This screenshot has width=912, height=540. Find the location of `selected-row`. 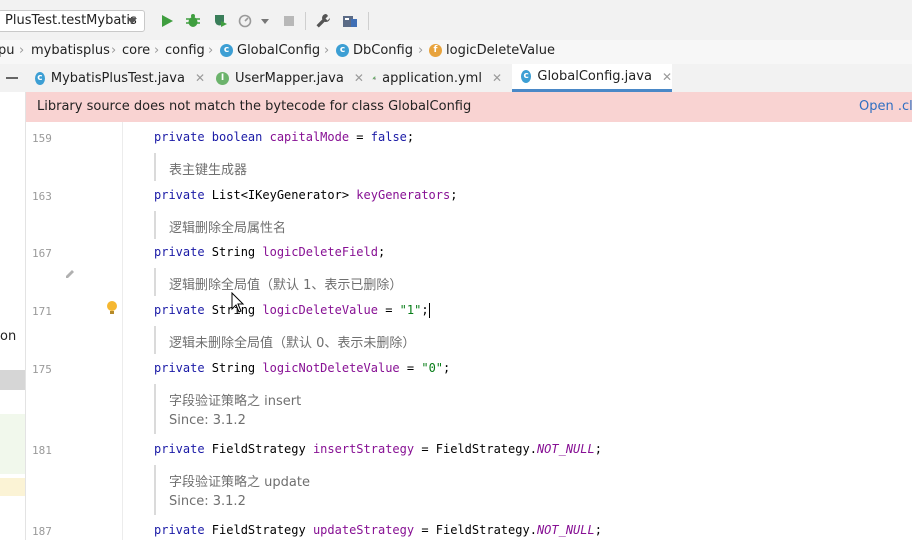

selected-row is located at coordinates (12, 380).